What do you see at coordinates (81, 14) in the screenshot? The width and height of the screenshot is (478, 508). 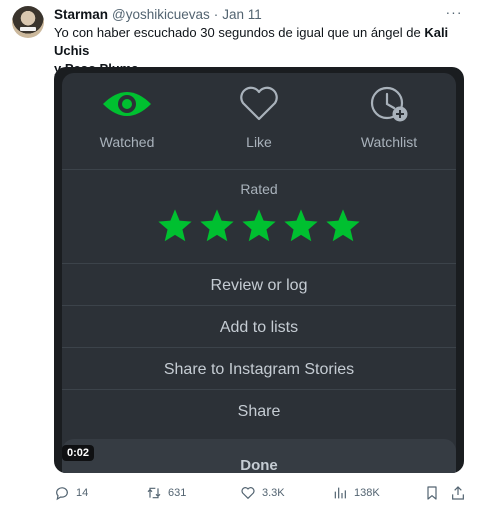 I see `author-name: Starman` at bounding box center [81, 14].